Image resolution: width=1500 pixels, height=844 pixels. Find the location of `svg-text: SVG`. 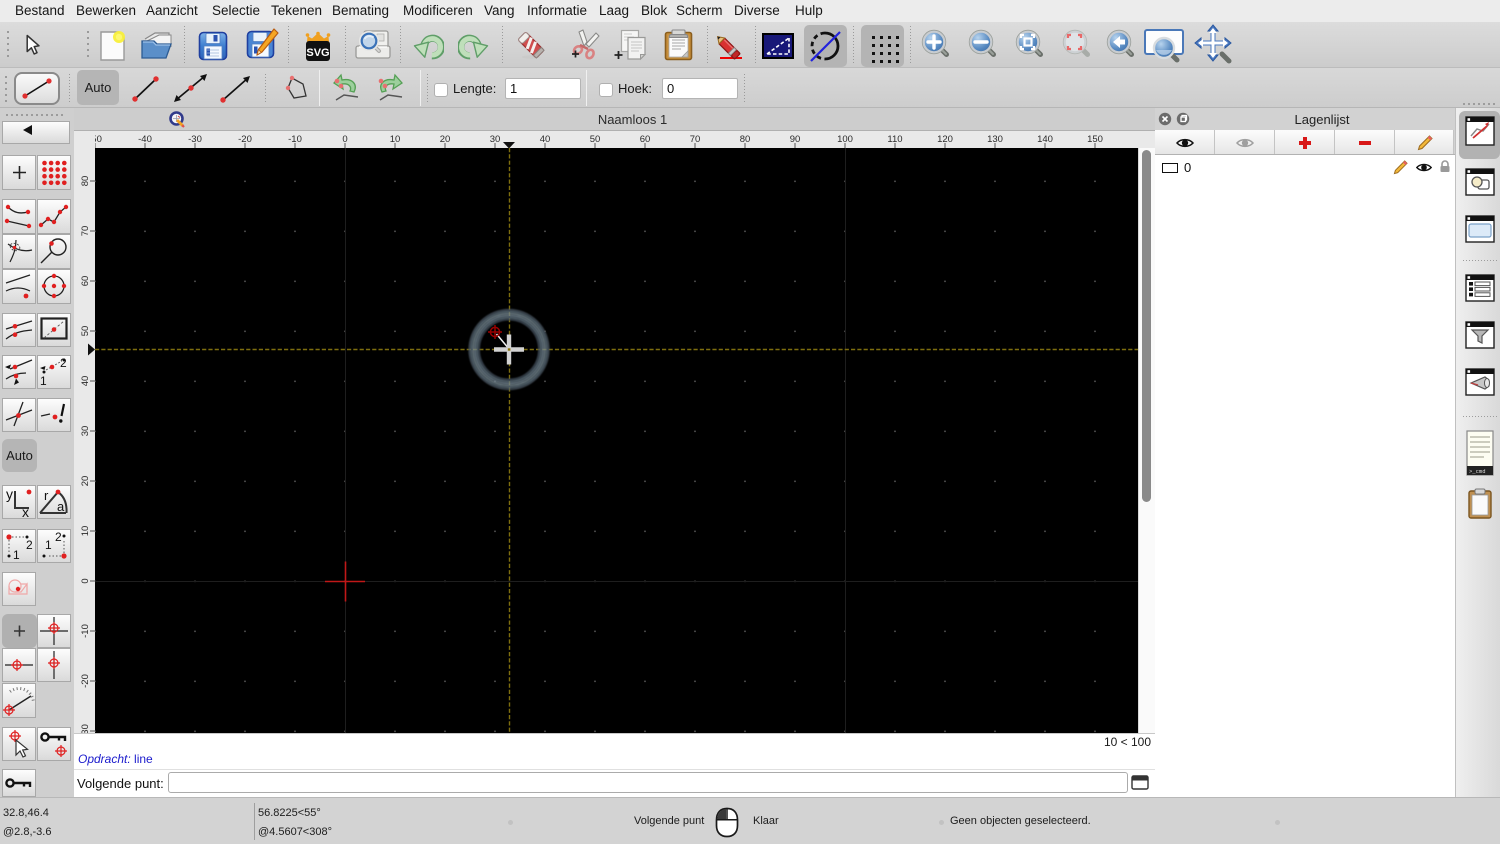

svg-text: SVG is located at coordinates (317, 53).